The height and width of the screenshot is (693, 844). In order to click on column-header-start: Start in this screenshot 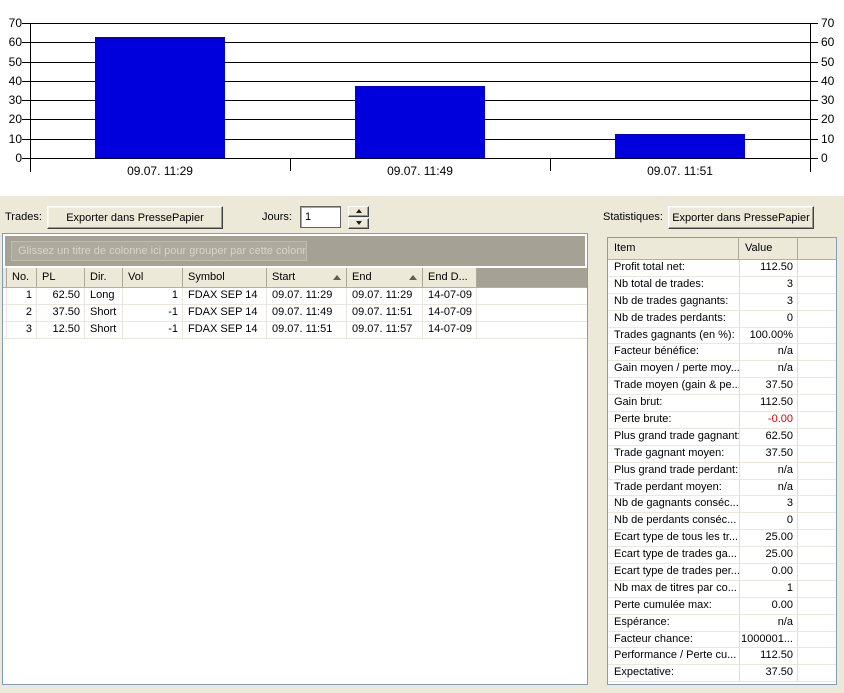, I will do `click(307, 277)`.